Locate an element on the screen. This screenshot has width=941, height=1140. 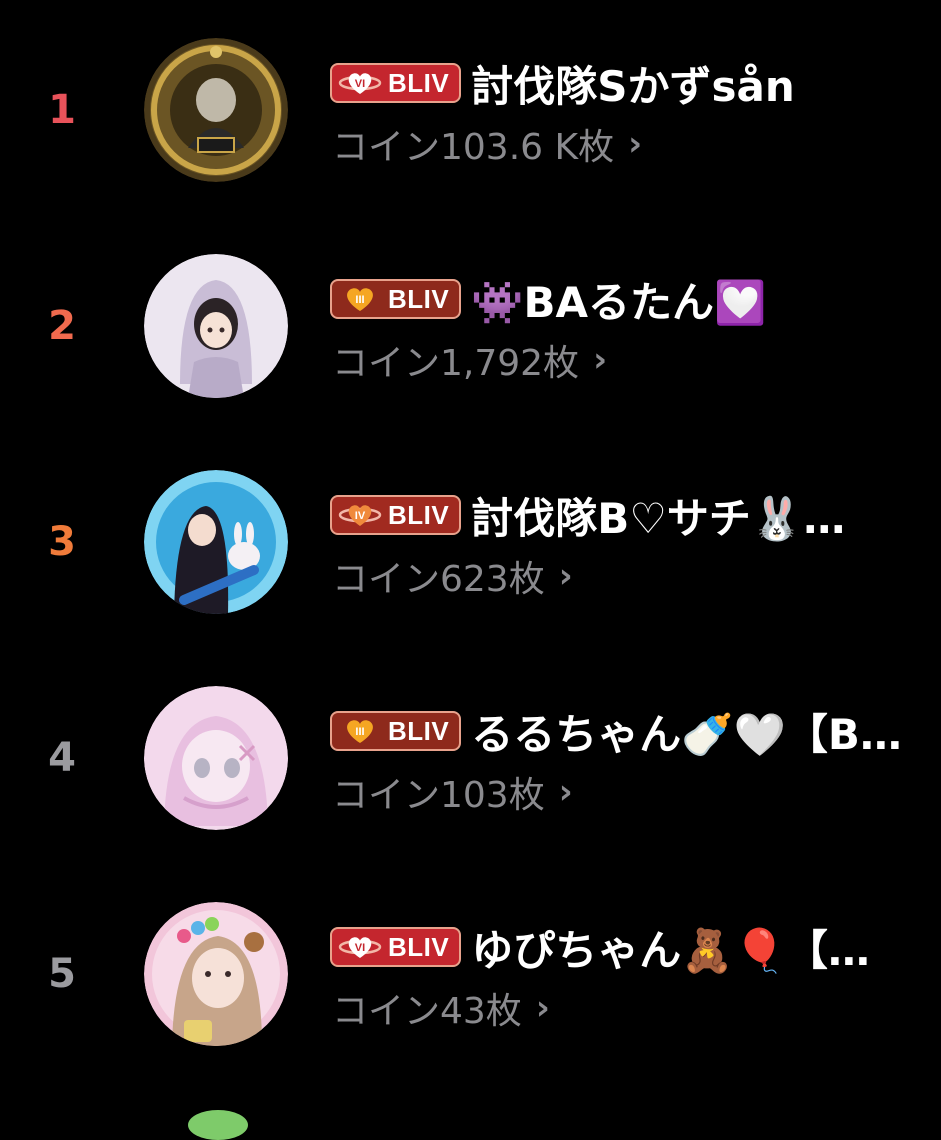
coin-count-text: コイン43枚 is located at coordinates (427, 1011).